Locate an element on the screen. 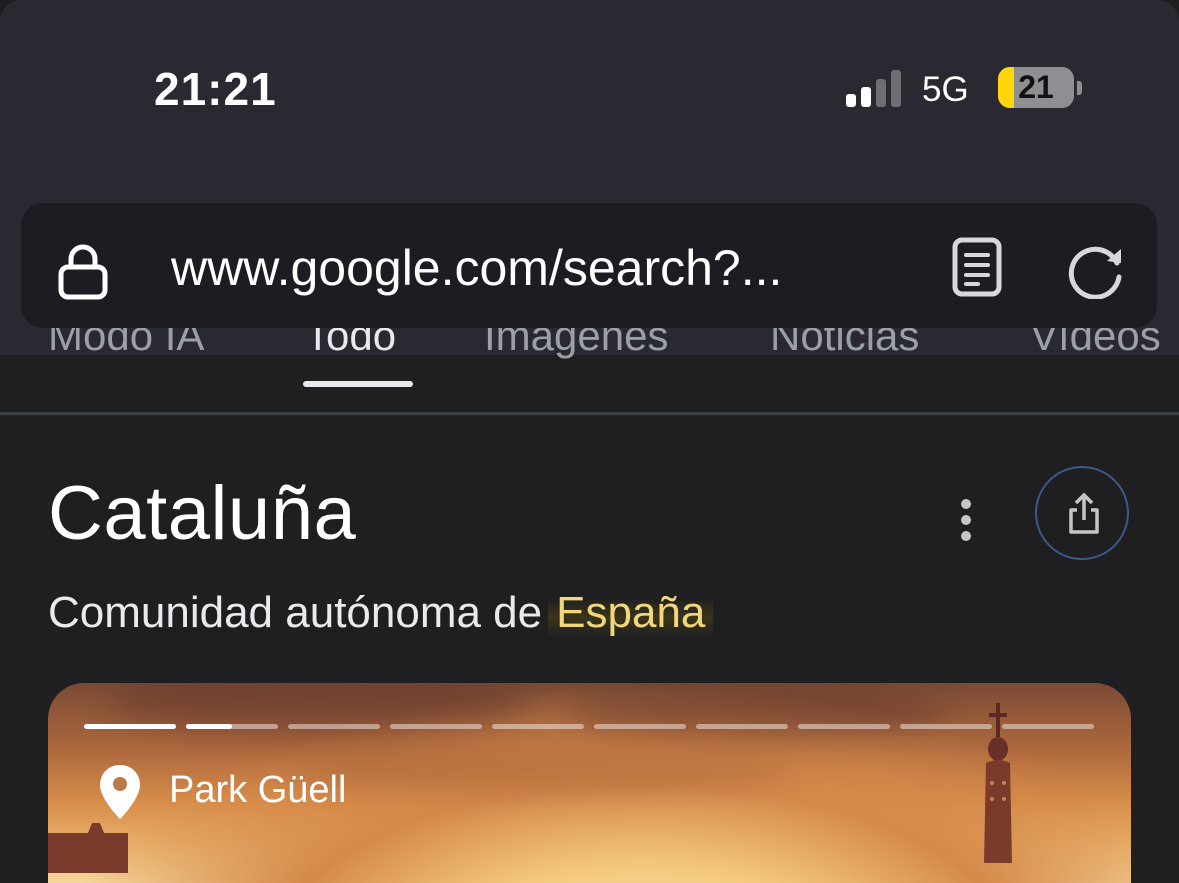  tabs-divider is located at coordinates (589, 413).